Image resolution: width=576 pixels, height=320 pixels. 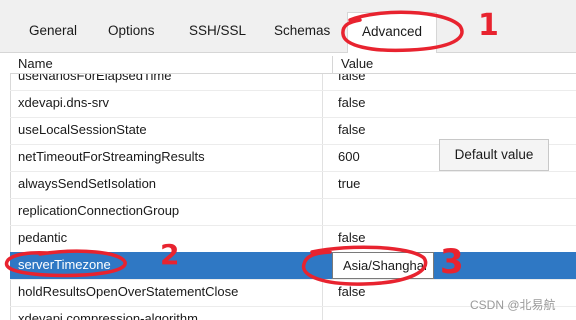 I want to click on default-value-button: Default value, so click(x=494, y=155).